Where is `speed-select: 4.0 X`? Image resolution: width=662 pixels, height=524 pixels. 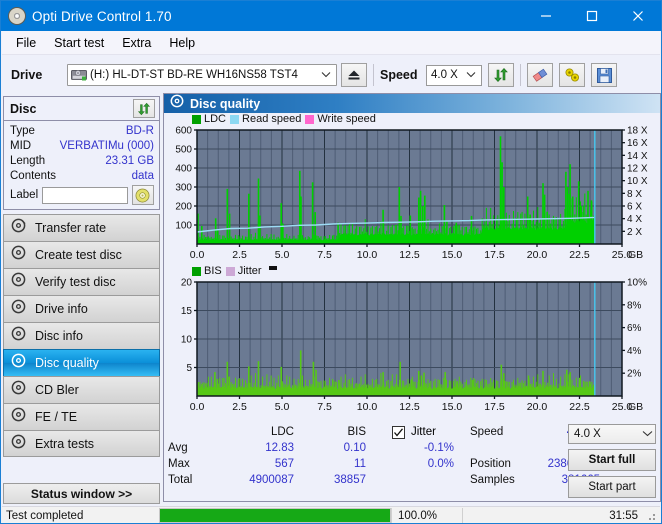
speed-select: 4.0 X is located at coordinates (454, 75).